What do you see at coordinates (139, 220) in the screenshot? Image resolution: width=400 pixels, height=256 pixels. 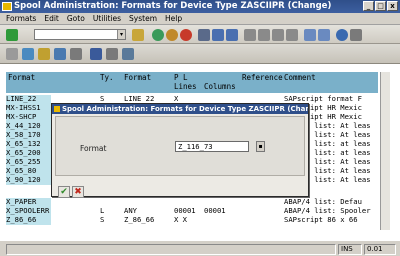 I see `cell-format-2: Z_86_66` at bounding box center [139, 220].